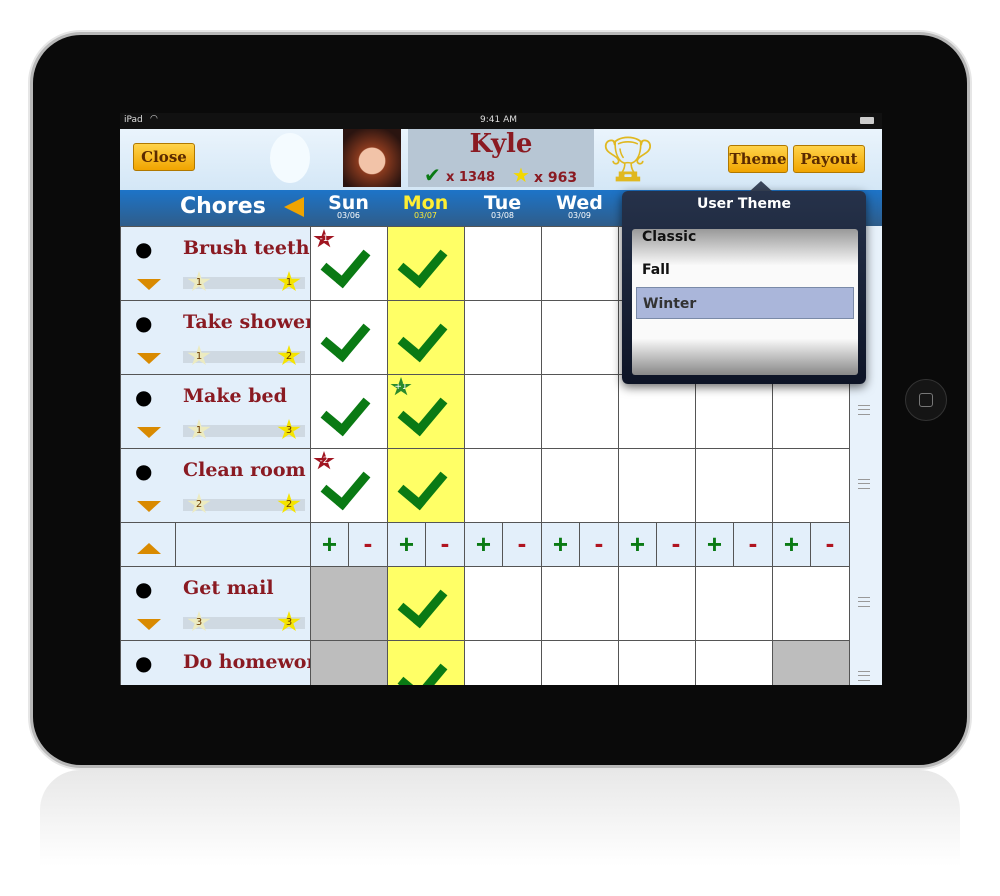 The height and width of the screenshot is (896, 1000). What do you see at coordinates (235, 396) in the screenshot?
I see `chore-name: Make bed` at bounding box center [235, 396].